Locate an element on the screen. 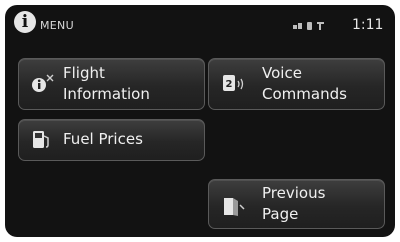 This screenshot has height=242, width=400. previous-page-label: Previous Page is located at coordinates (294, 203).